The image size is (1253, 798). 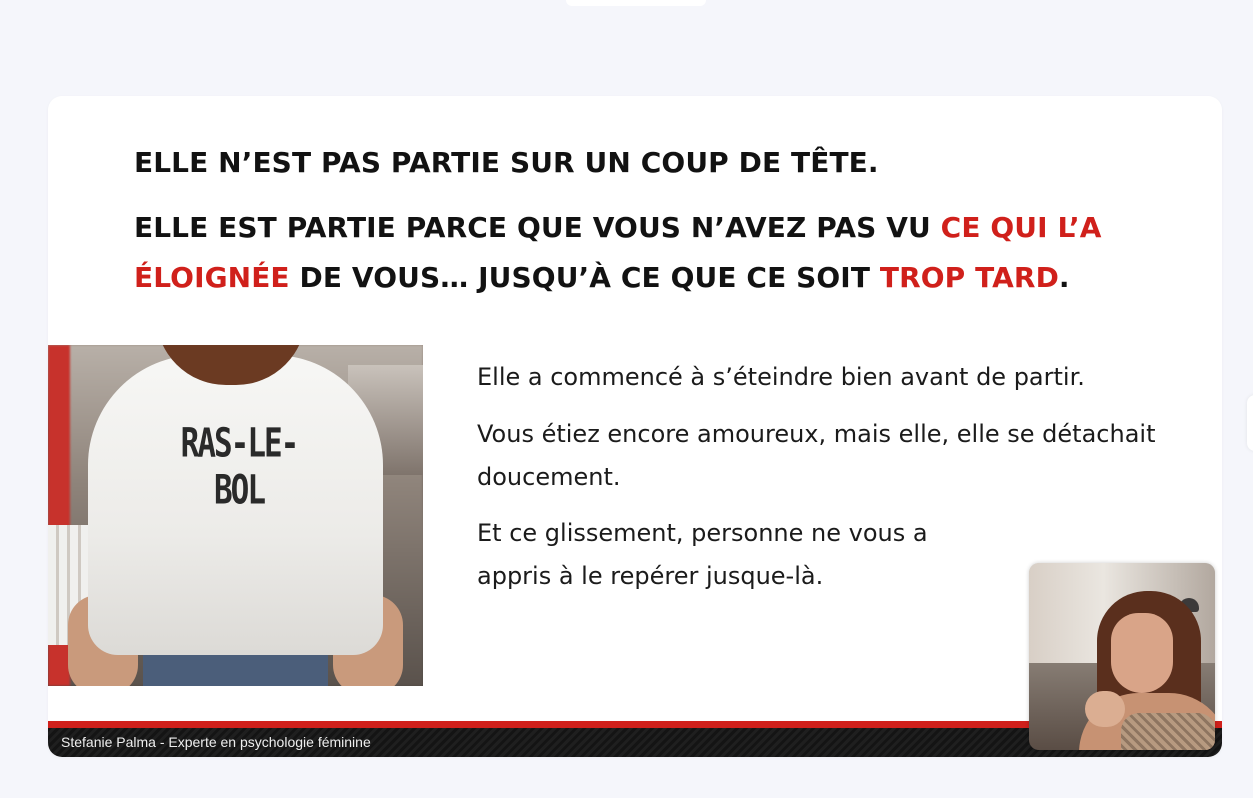 I want to click on side-panel-handle, so click(x=1250, y=423).